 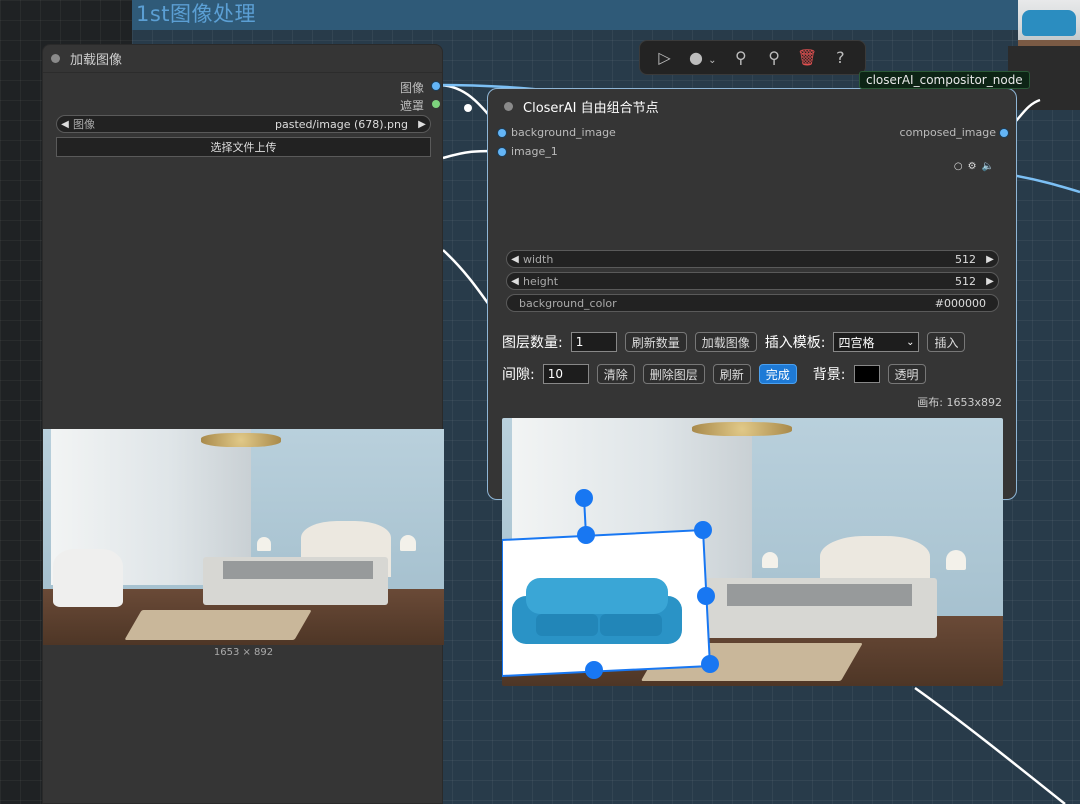 I want to click on width-right-arrow-icon: ▶, so click(x=990, y=259).